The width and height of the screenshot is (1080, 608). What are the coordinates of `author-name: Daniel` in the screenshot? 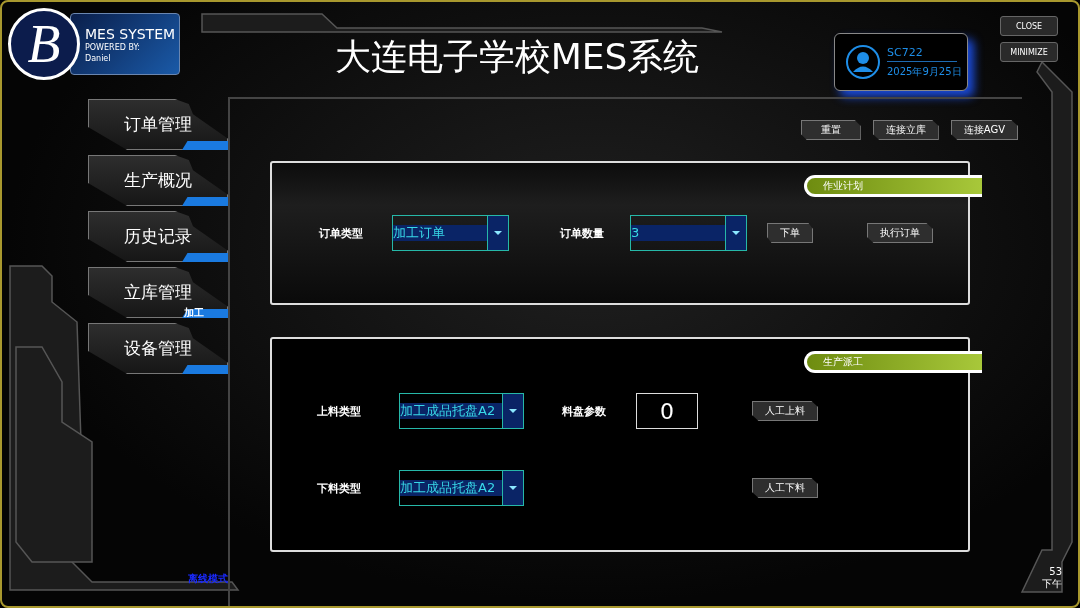 It's located at (98, 58).